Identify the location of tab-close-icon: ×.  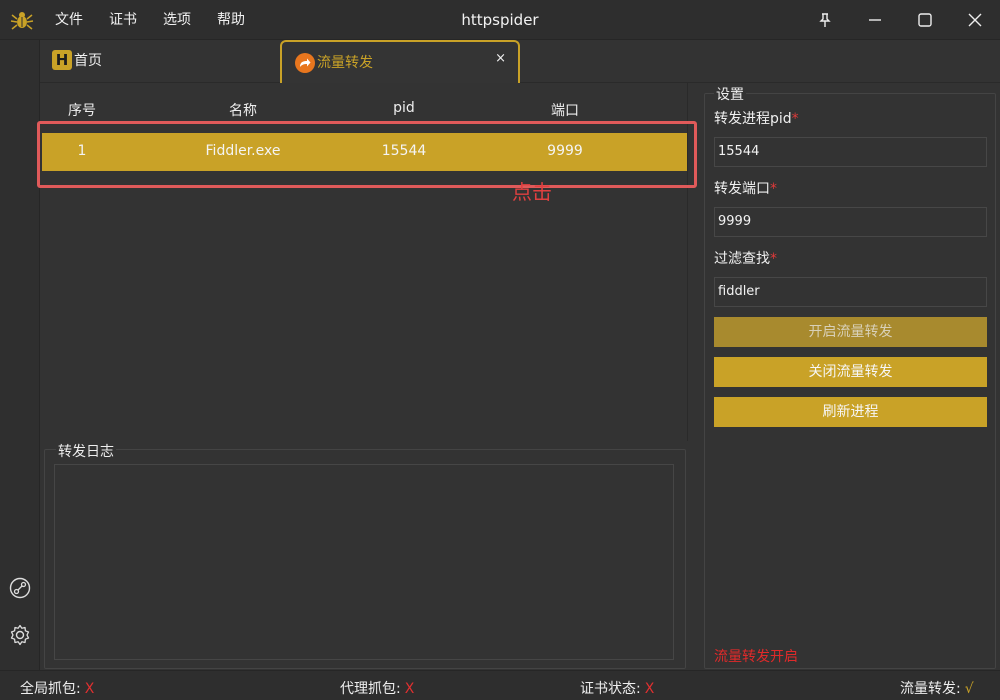
(500, 58).